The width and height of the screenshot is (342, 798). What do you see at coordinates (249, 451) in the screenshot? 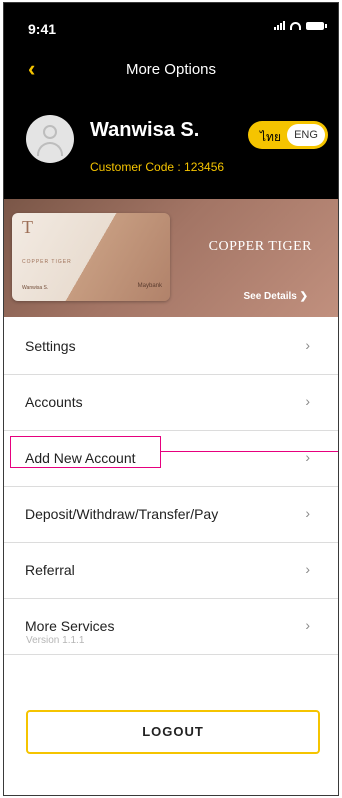
I see `callout-line` at bounding box center [249, 451].